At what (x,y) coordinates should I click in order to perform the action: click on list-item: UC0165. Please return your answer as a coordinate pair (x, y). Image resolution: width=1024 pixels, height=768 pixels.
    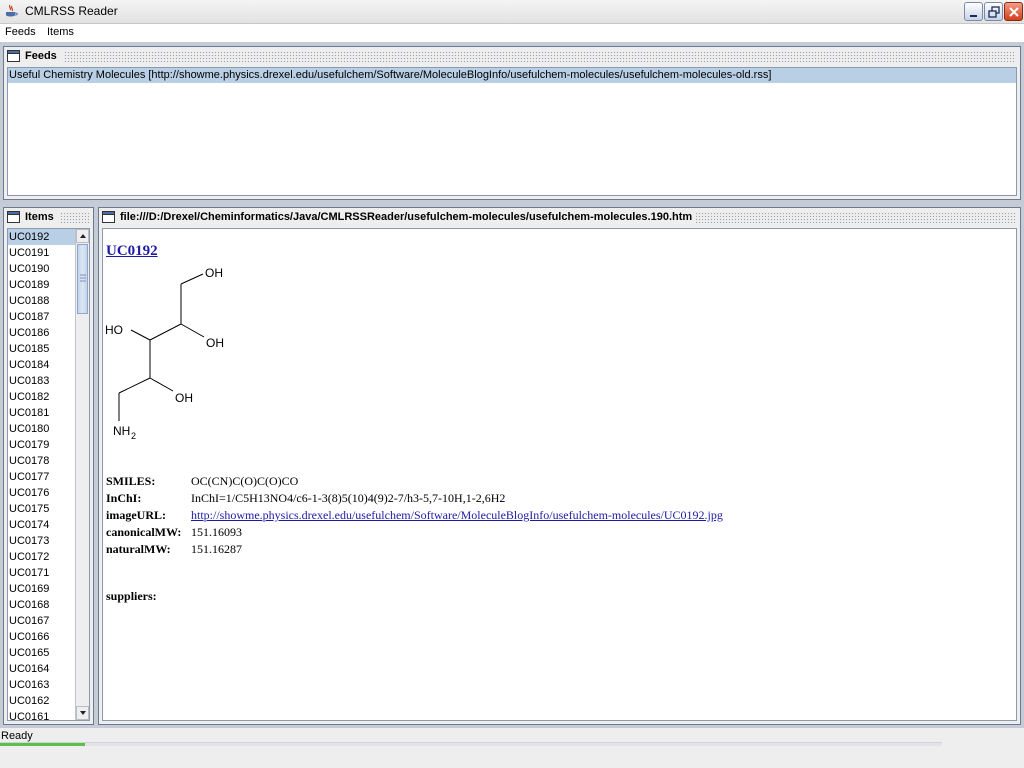
    Looking at the image, I should click on (44, 653).